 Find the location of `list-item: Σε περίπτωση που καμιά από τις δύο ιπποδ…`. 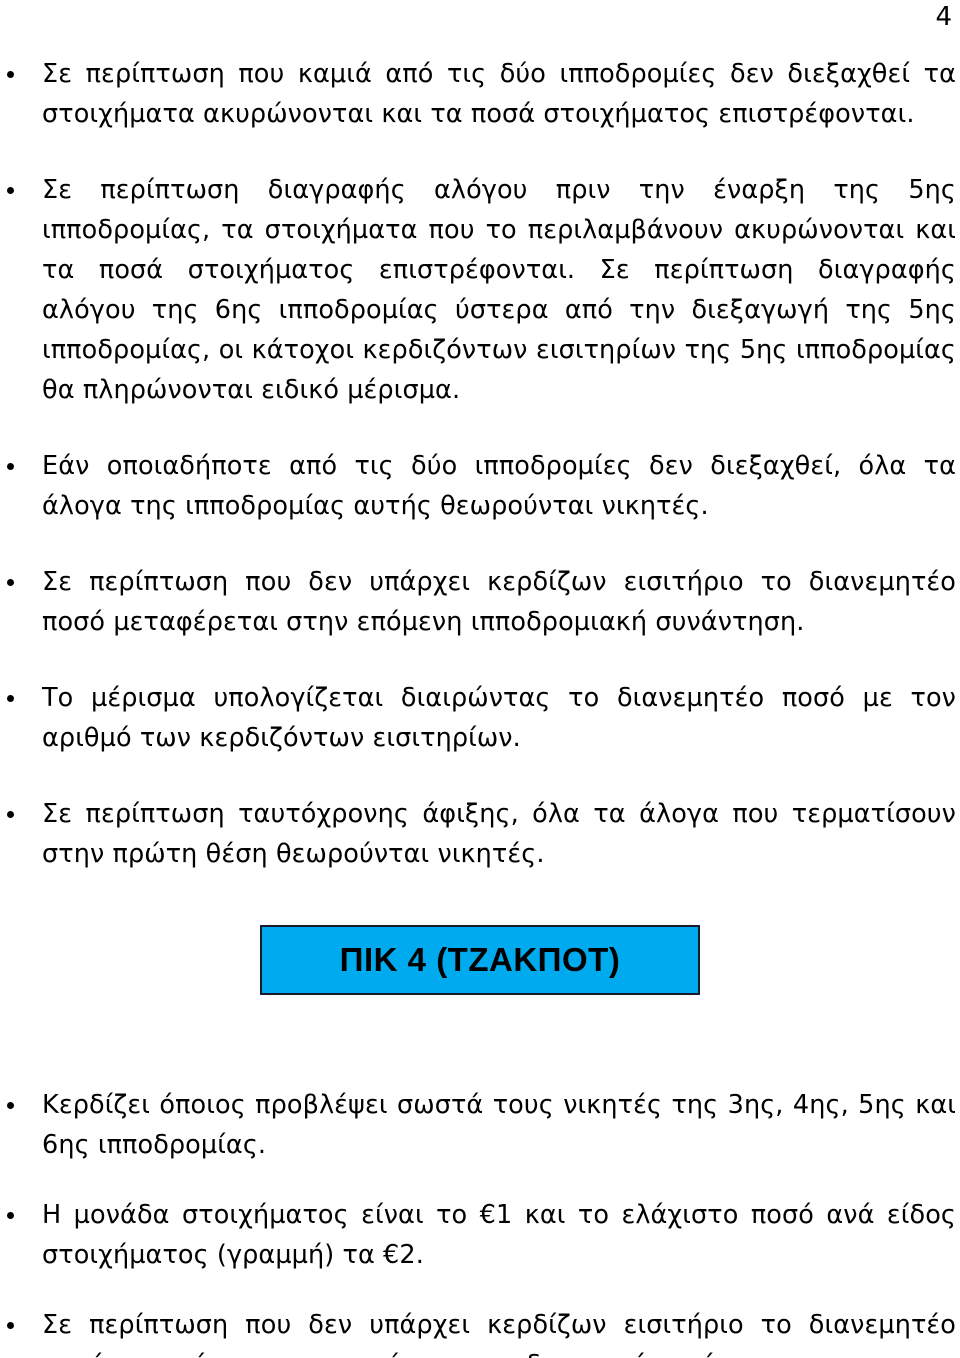

list-item: Σε περίπτωση που καμιά από τις δύο ιπποδ… is located at coordinates (480, 94).